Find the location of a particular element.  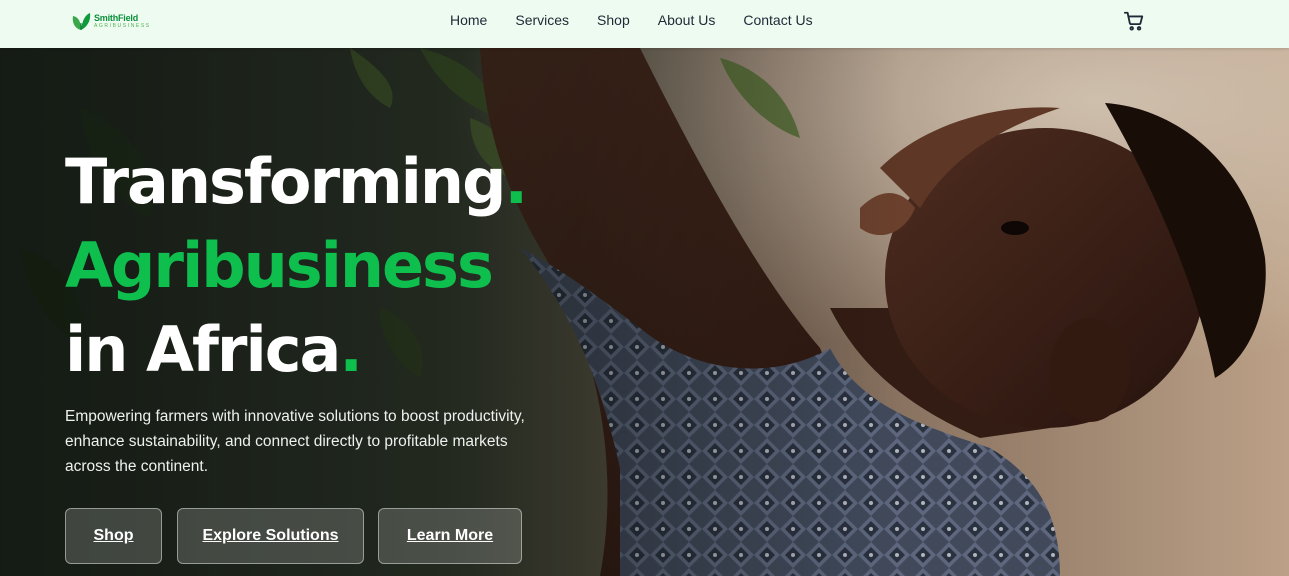

shopping-cart-icon is located at coordinates (1134, 21).